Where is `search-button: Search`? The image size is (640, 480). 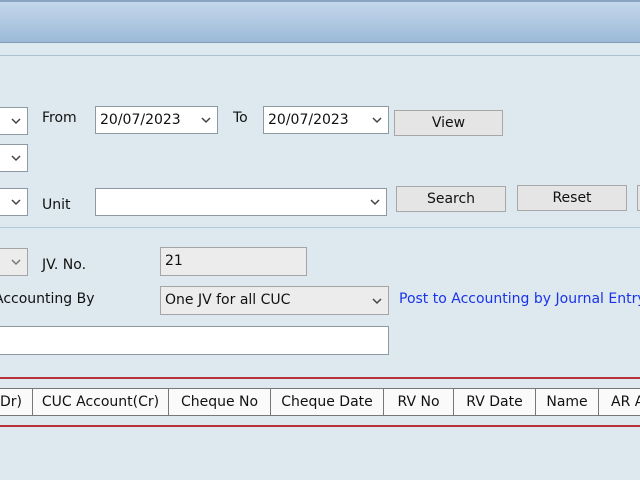 search-button: Search is located at coordinates (451, 199).